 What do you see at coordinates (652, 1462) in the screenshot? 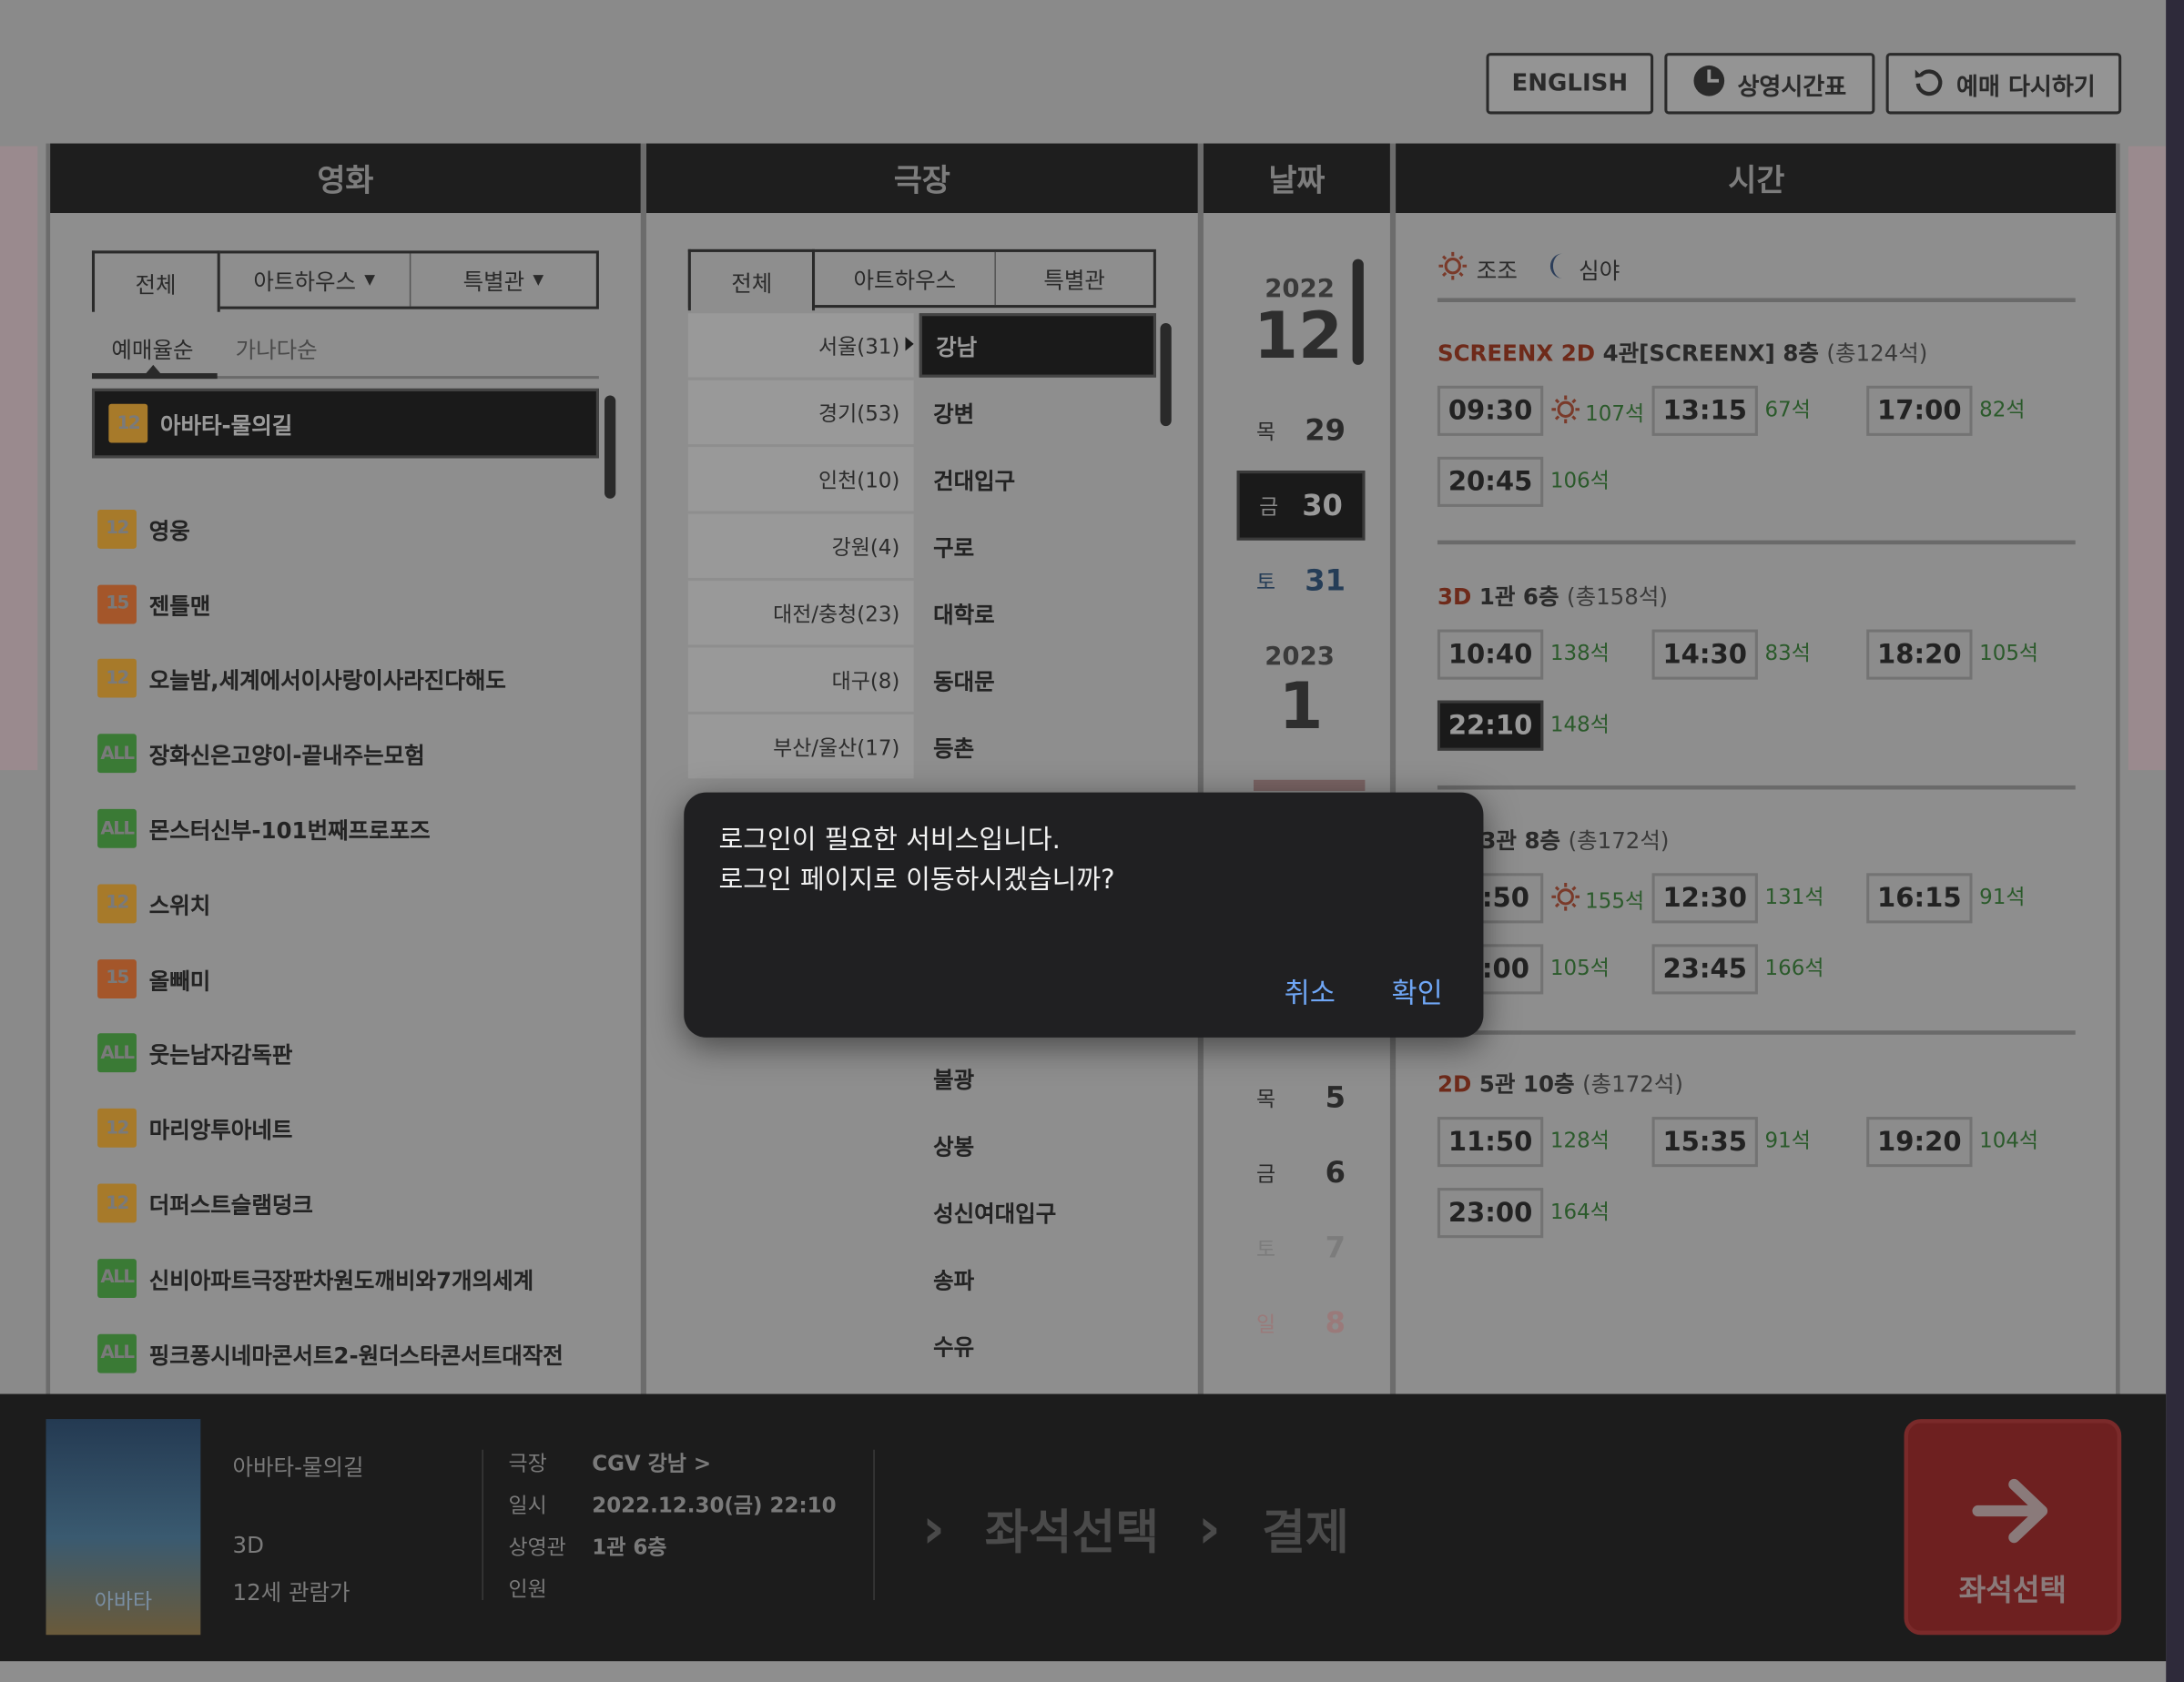
I see `value-theater: CGV 강남 >` at bounding box center [652, 1462].